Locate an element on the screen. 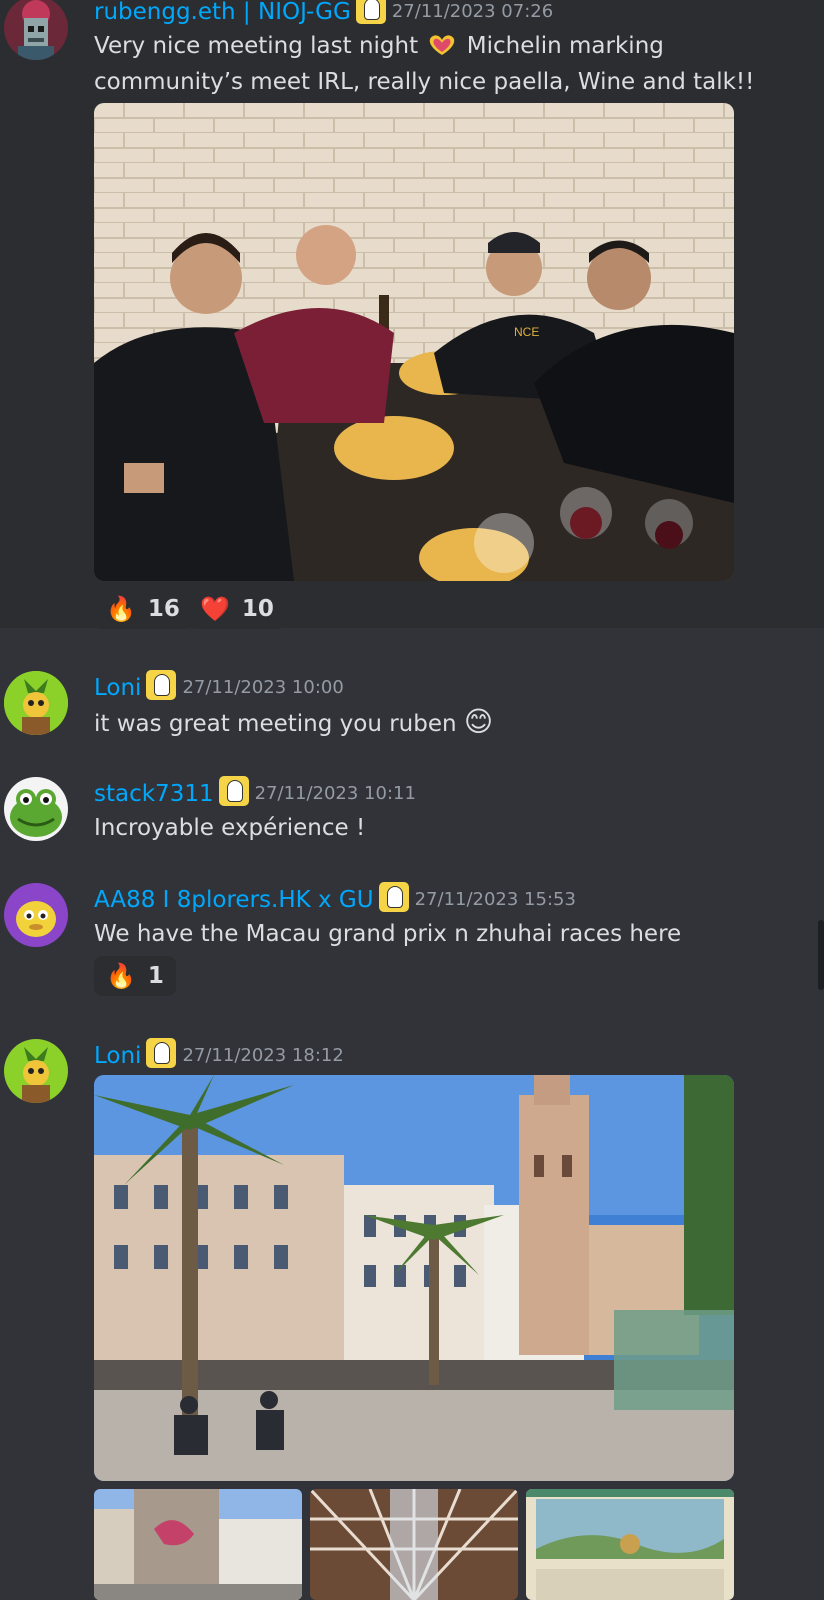 Image resolution: width=824 pixels, height=1600 pixels. message-content: it was great meeting you ruben 😊 is located at coordinates (454, 723).